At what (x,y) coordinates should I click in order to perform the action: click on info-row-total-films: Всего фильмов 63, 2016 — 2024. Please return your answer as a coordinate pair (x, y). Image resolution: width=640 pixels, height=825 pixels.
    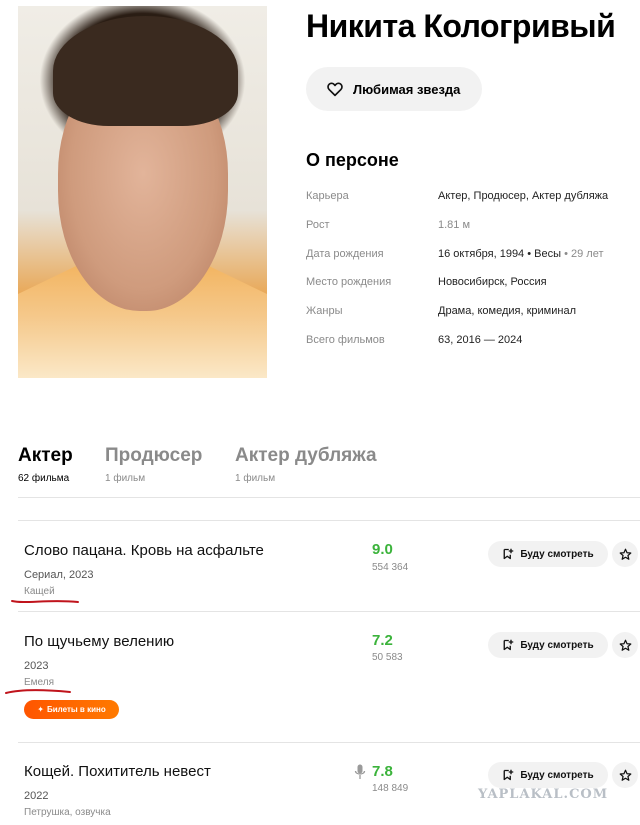
    Looking at the image, I should click on (466, 340).